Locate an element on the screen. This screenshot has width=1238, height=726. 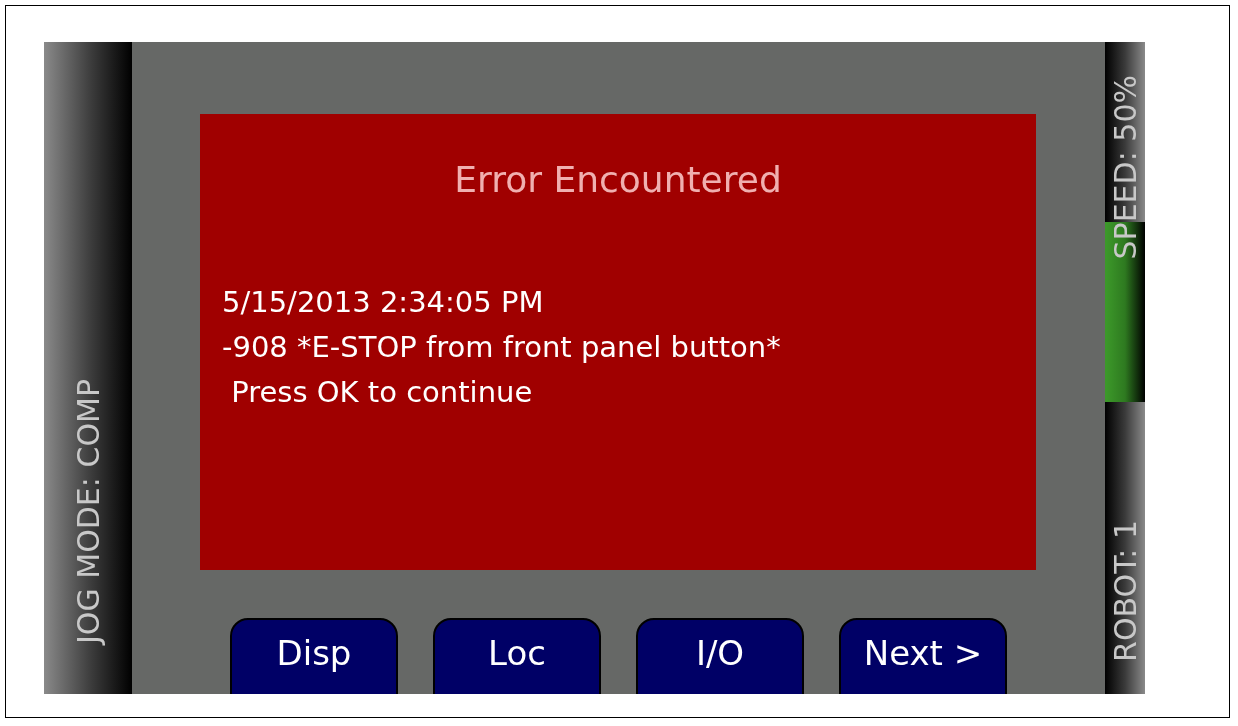
jog-mode-label: JOG MODE: COMP is located at coordinates (88, 511).